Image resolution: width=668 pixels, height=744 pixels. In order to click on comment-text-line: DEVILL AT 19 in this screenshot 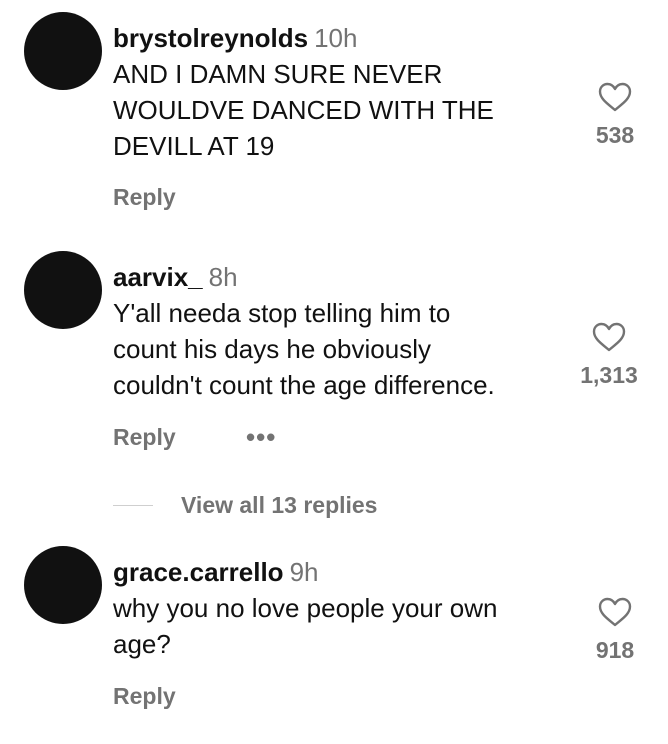, I will do `click(194, 146)`.